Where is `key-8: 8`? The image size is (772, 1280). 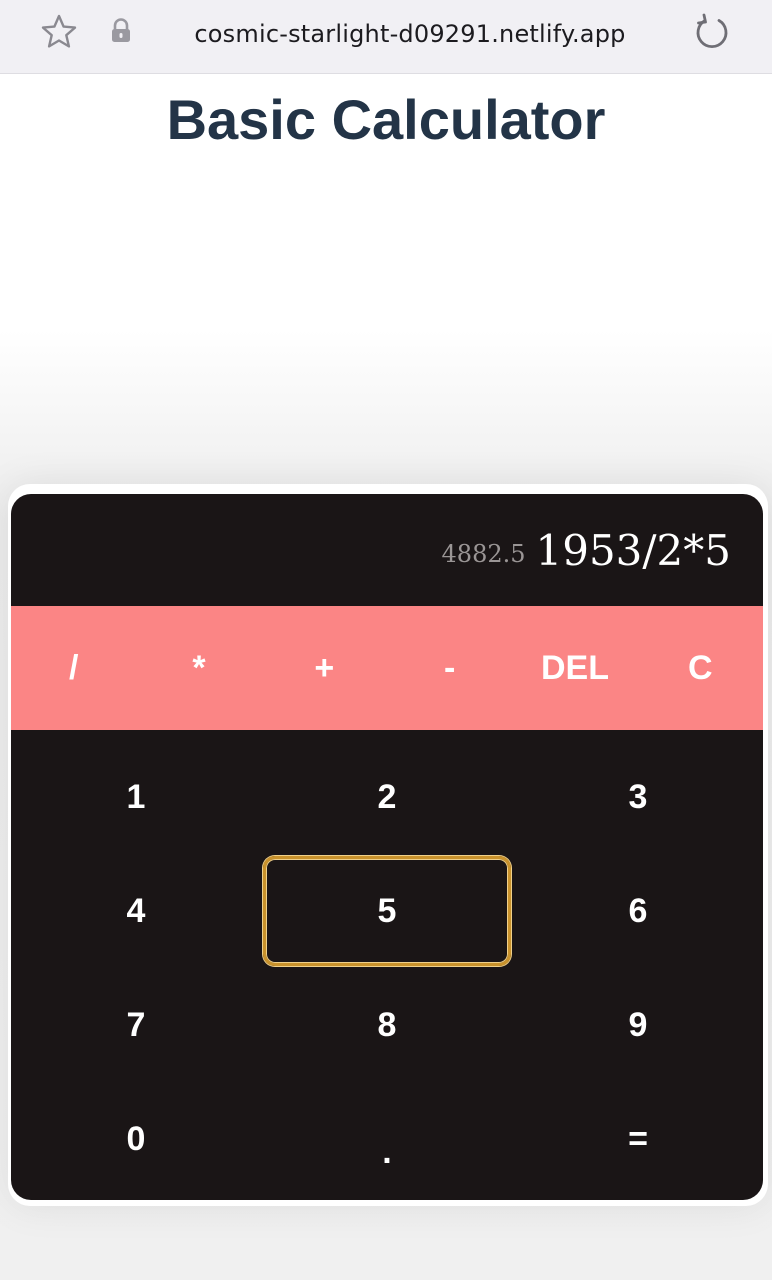 key-8: 8 is located at coordinates (387, 1025).